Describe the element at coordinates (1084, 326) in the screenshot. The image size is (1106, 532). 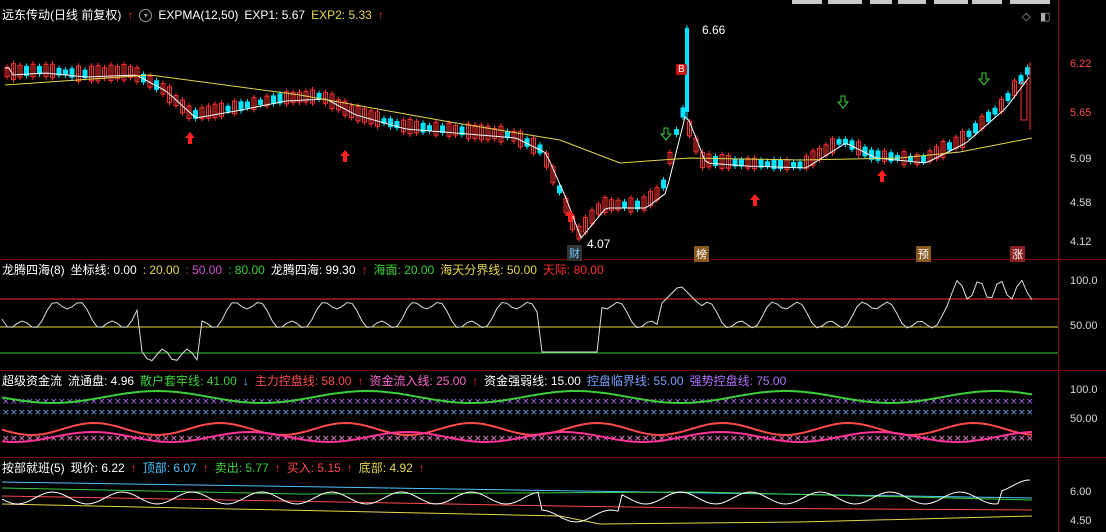
I see `panel2-axis: 50.00` at that location.